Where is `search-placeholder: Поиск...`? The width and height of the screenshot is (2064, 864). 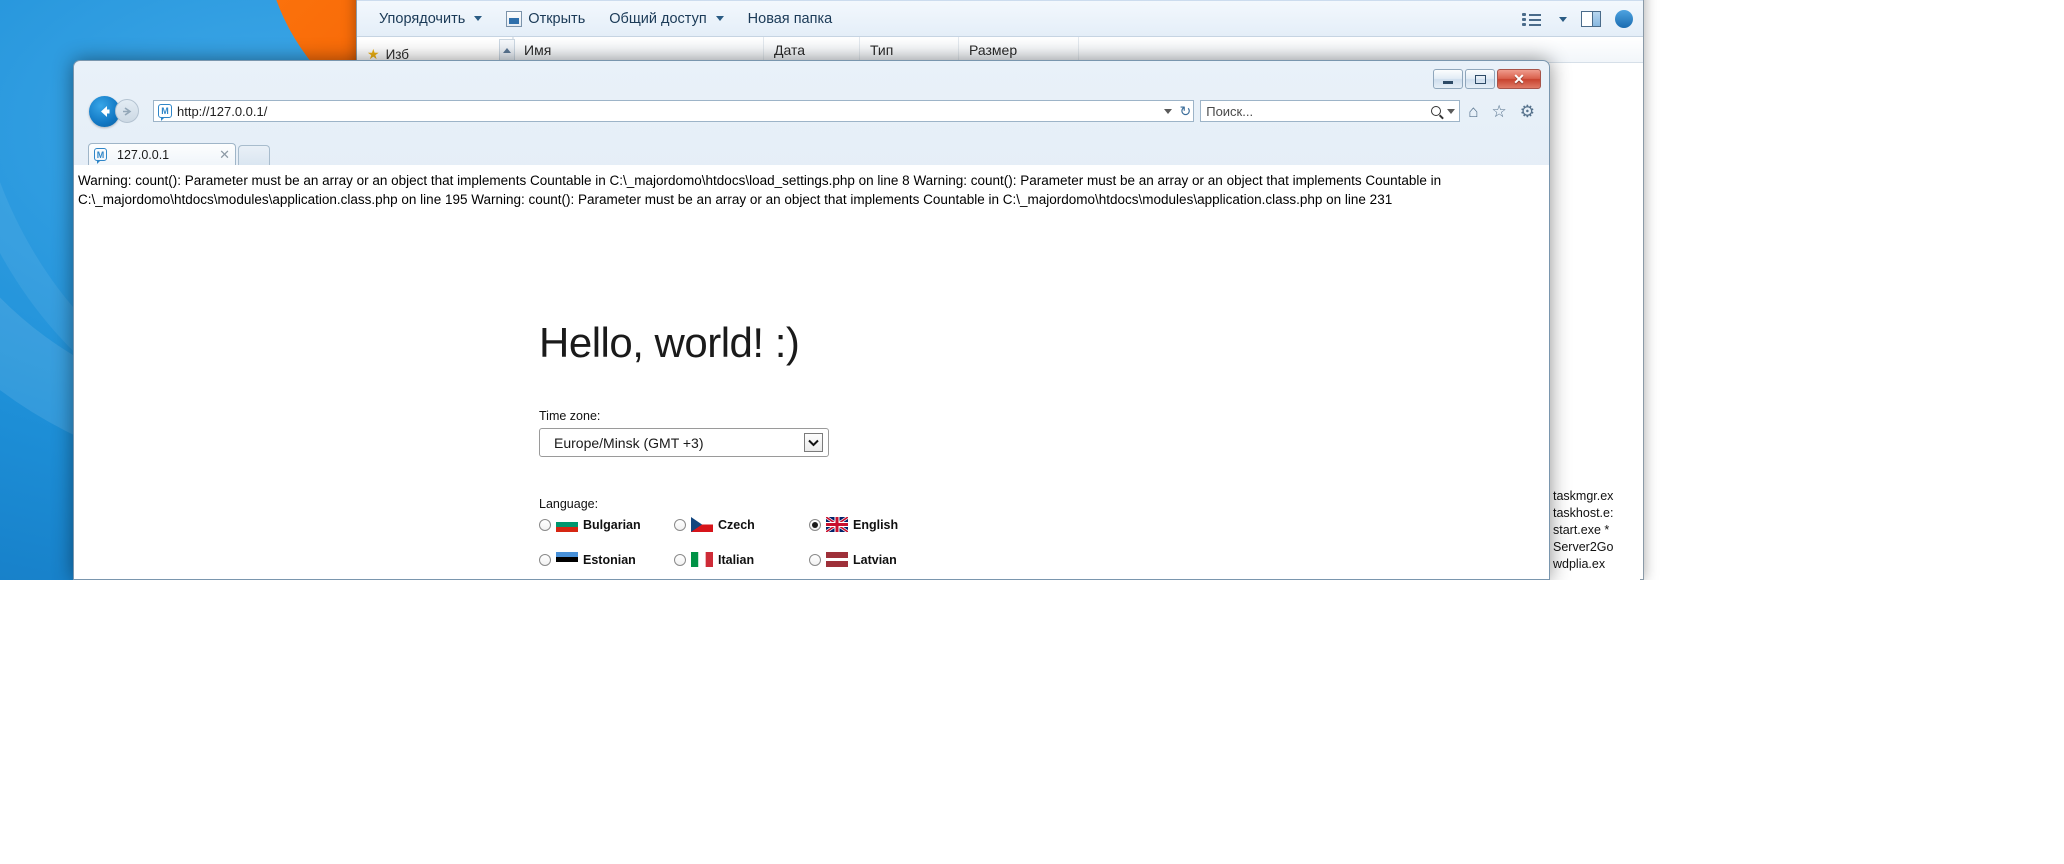
search-placeholder: Поиск... is located at coordinates (1230, 111).